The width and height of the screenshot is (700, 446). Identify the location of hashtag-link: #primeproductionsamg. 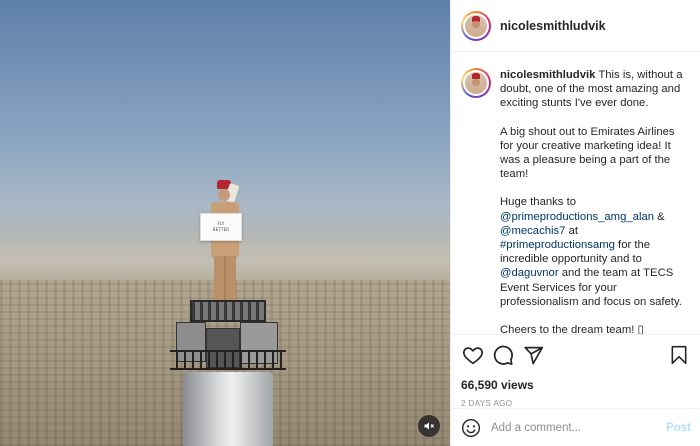
(557, 245).